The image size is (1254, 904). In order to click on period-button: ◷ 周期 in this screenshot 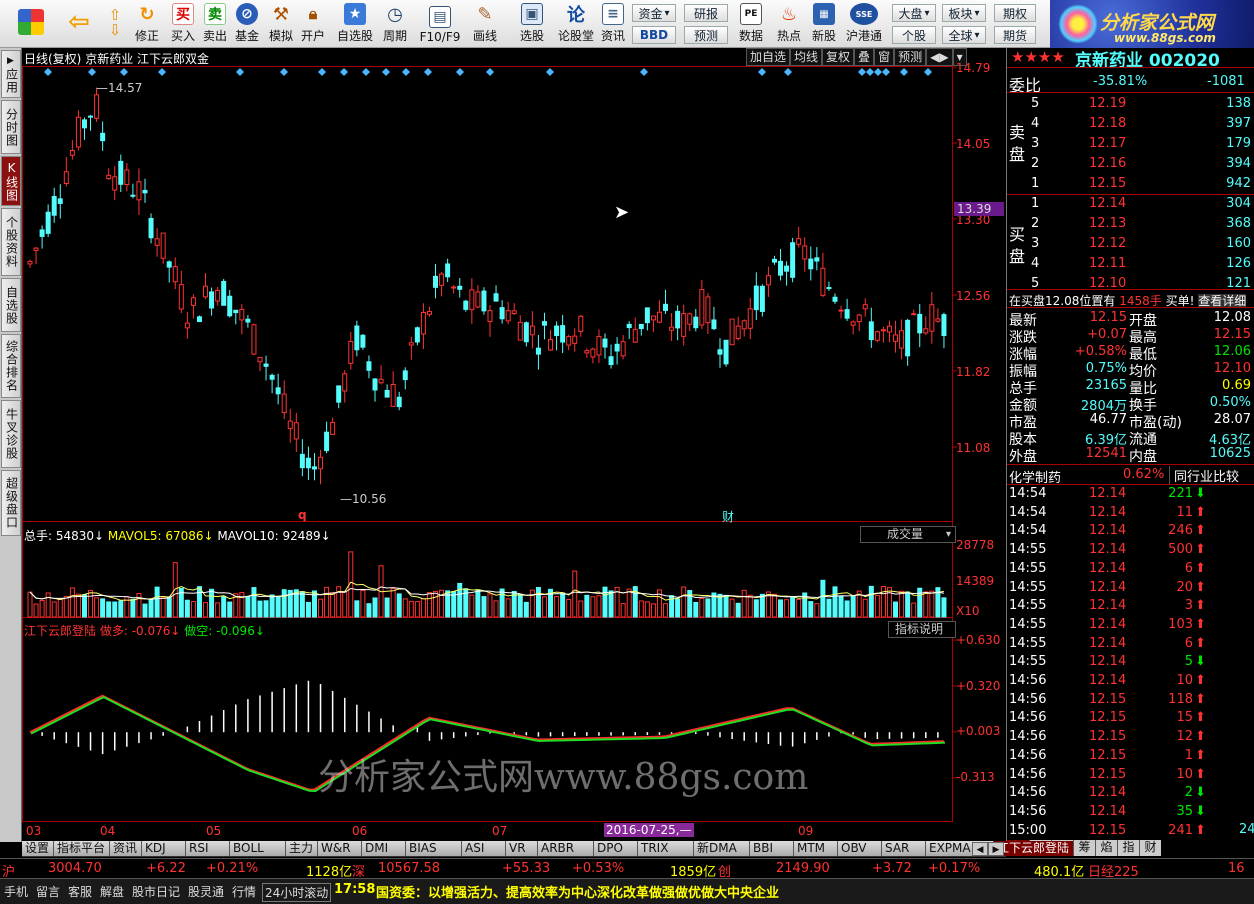, I will do `click(395, 24)`.